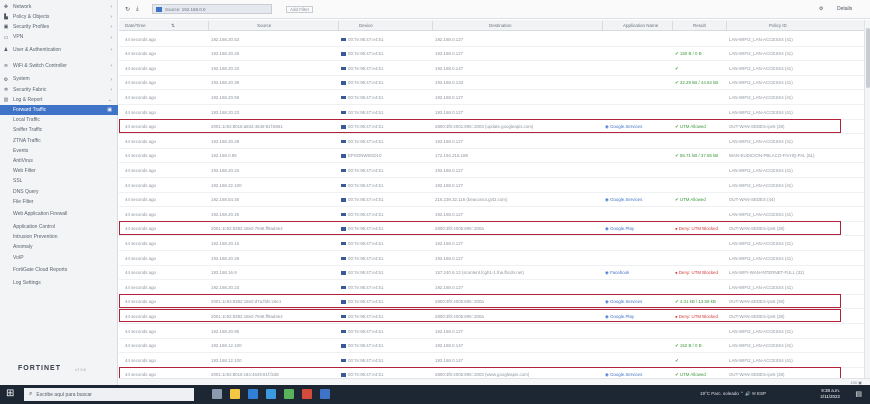  I want to click on details-button: Details, so click(844, 9).